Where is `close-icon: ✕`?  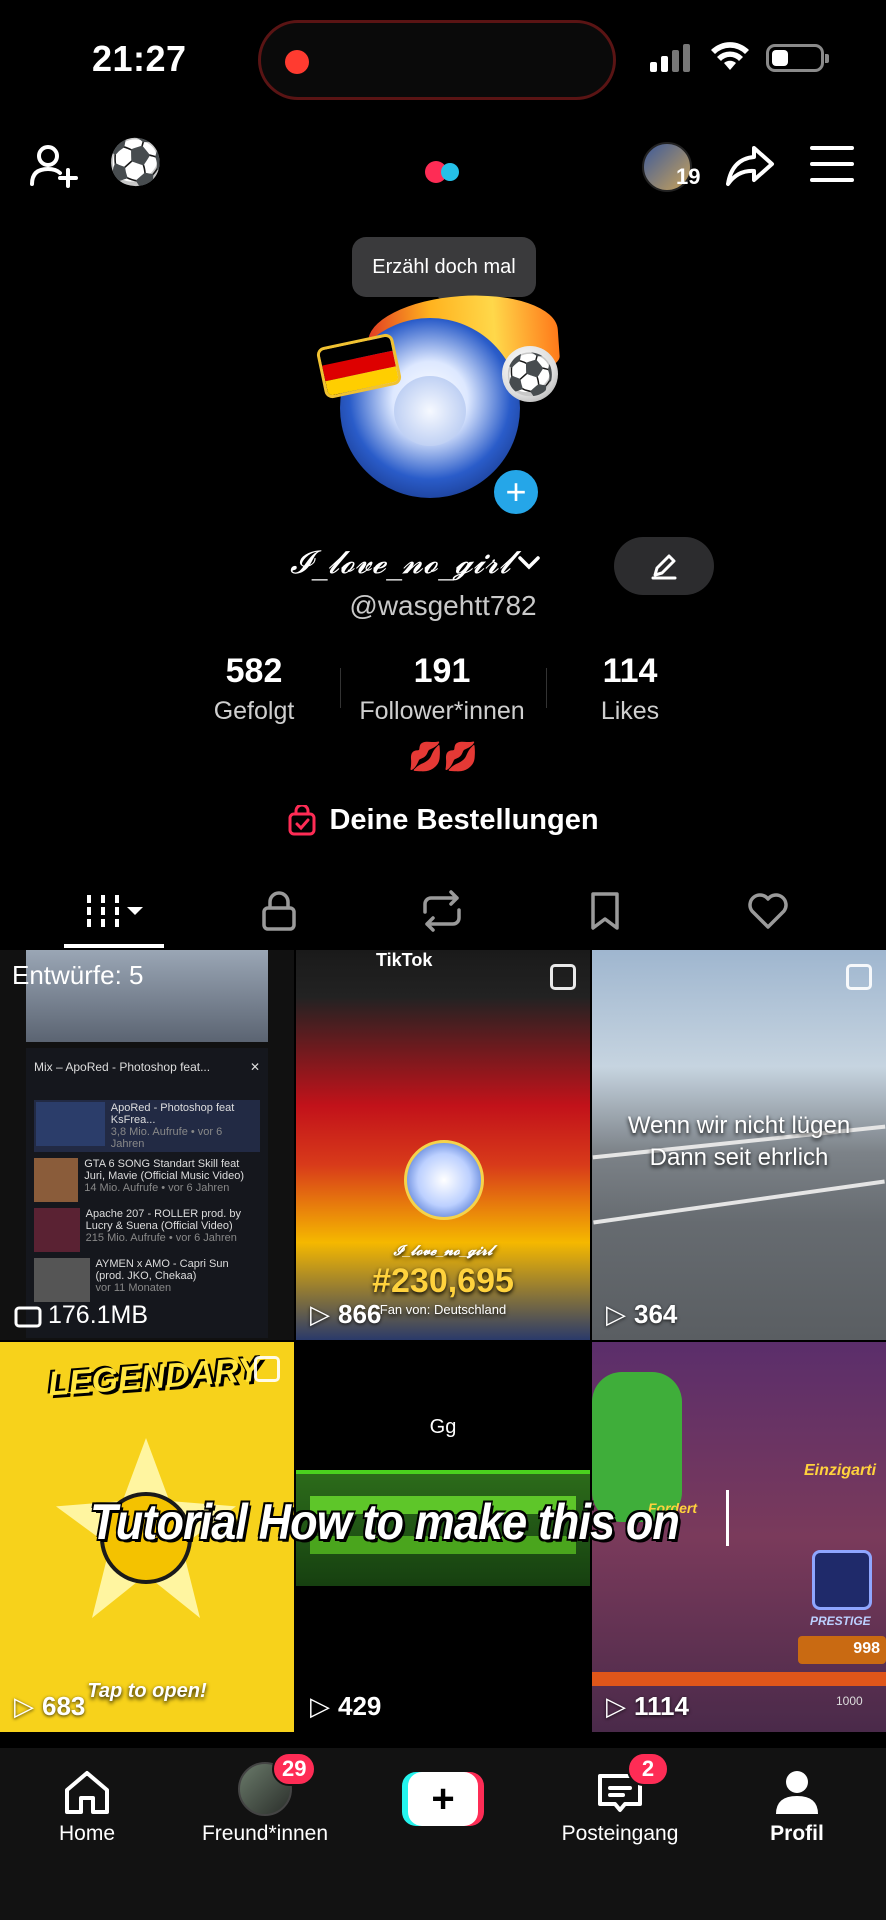 close-icon: ✕ is located at coordinates (254, 1067).